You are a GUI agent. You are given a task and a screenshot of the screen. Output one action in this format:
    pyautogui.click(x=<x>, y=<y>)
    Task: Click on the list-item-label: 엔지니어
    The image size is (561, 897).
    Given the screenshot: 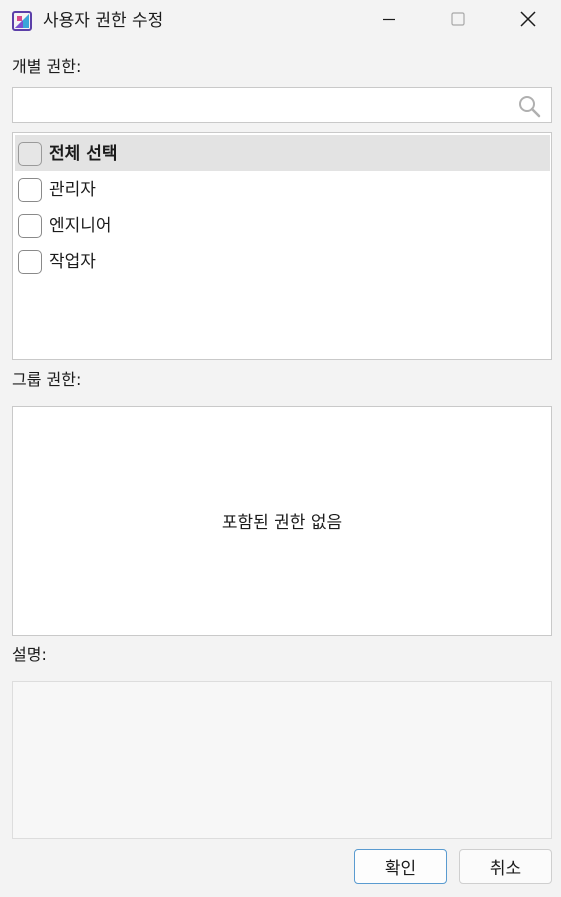 What is the action you would take?
    pyautogui.click(x=80, y=226)
    